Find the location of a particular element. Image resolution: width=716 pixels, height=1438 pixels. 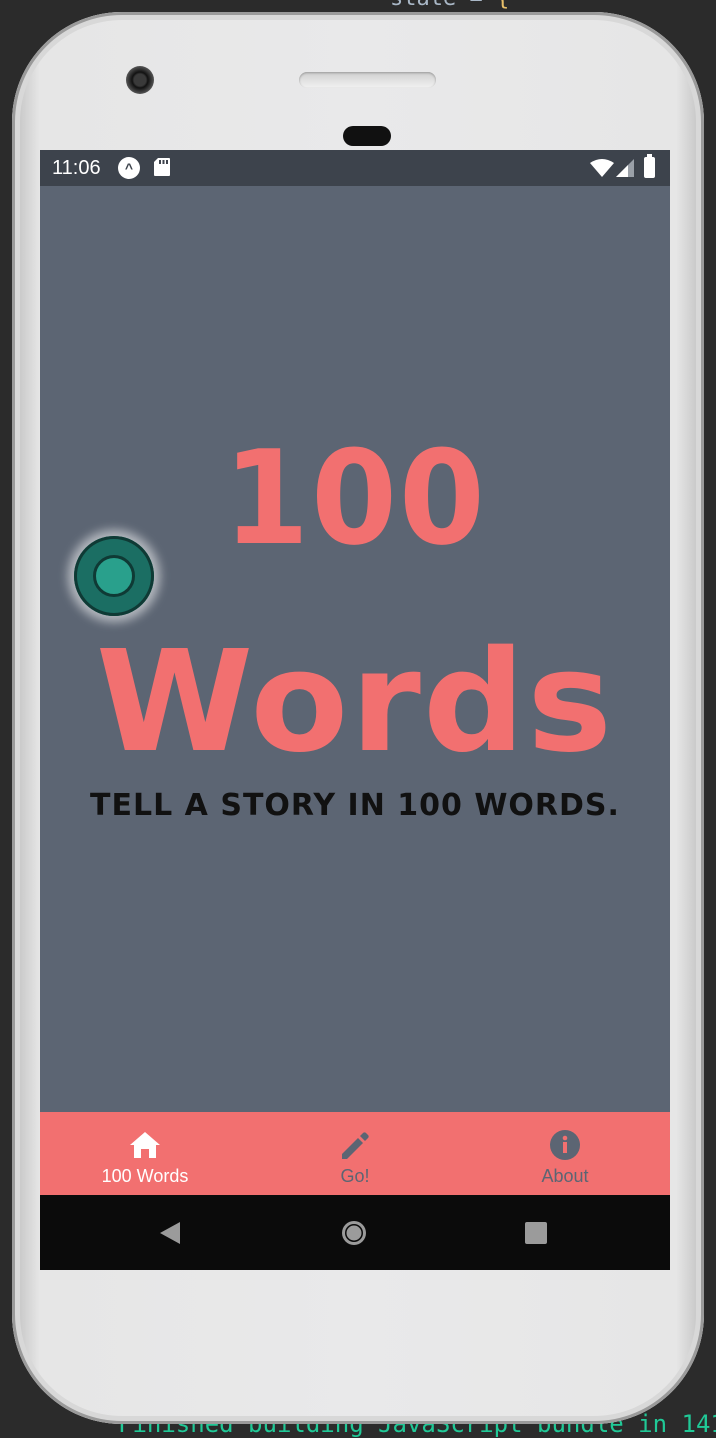

app-title-line-1: 100 is located at coordinates (355, 498).